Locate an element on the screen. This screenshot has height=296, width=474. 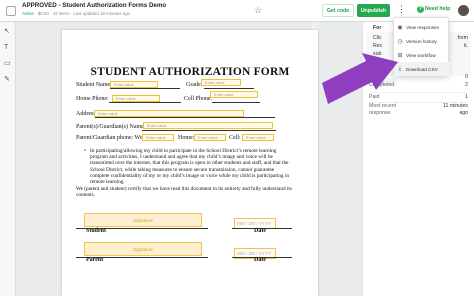
items-count: 44 items is located at coordinates (61, 13).